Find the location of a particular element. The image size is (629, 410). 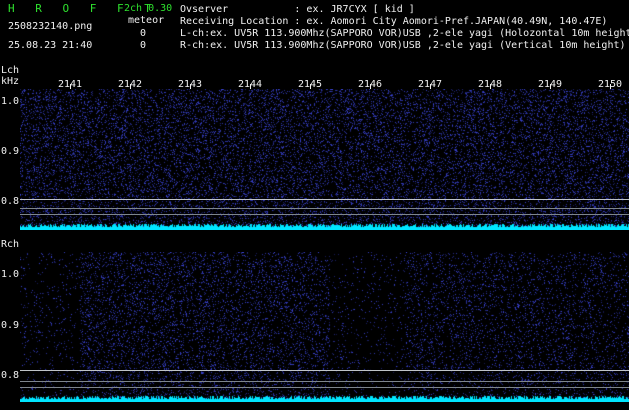

lch-label: Lch is located at coordinates (10, 70).